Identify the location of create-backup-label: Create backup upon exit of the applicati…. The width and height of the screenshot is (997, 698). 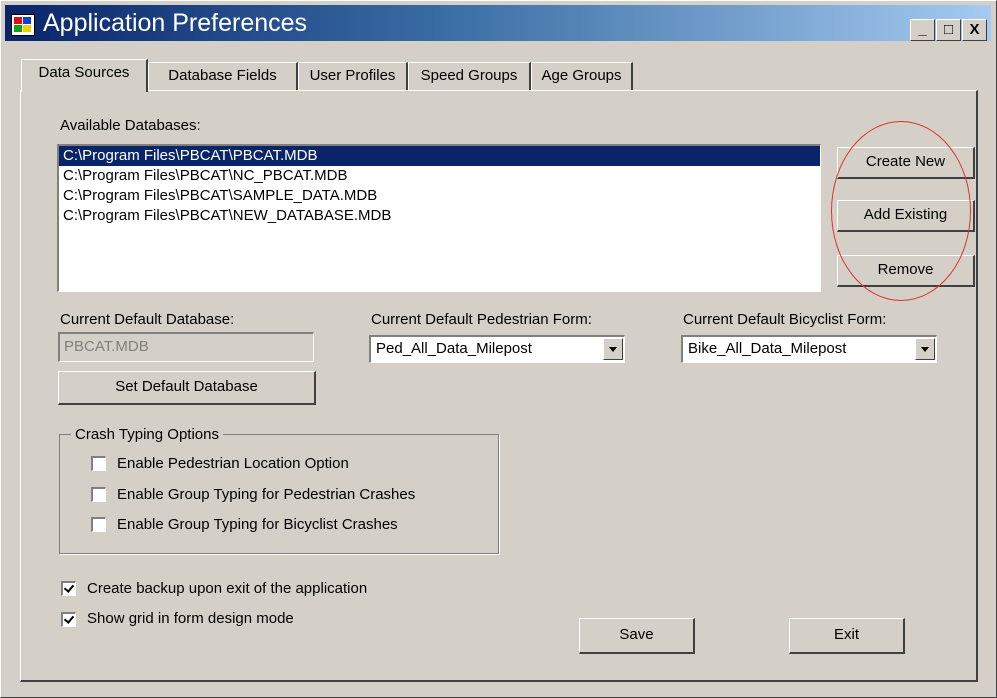
(227, 588).